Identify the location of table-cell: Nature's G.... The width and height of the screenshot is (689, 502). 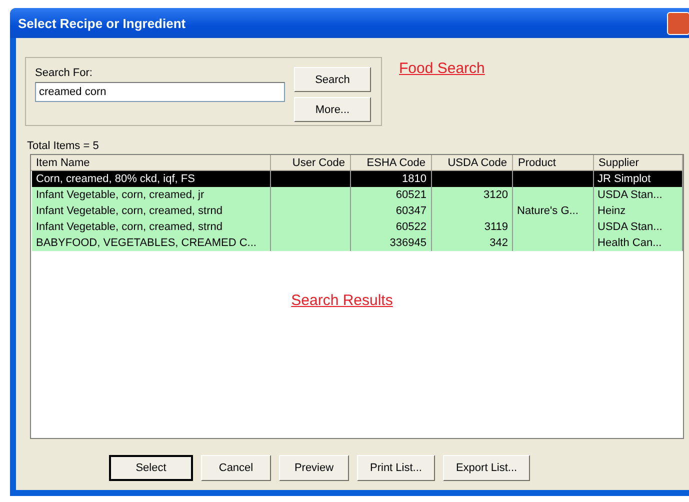
(547, 211).